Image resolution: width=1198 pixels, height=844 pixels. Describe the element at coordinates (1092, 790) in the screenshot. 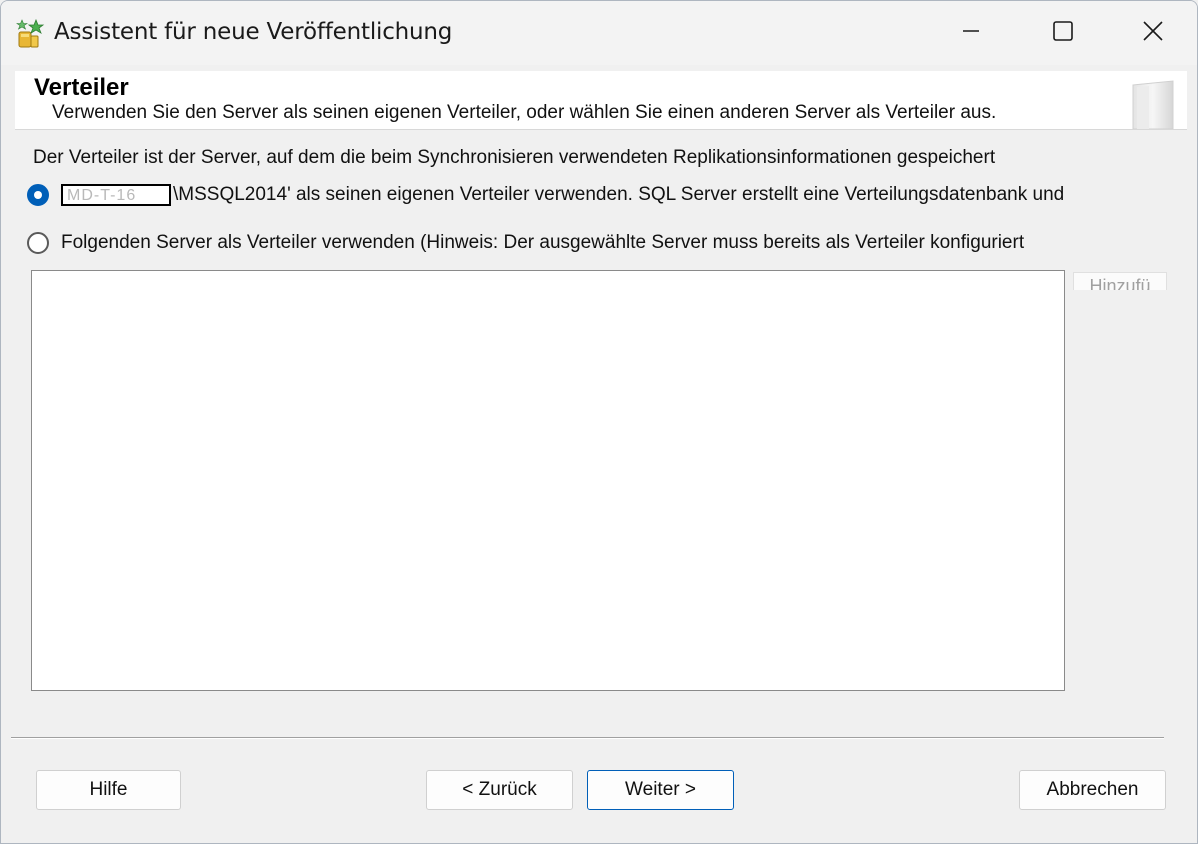

I see `cancel-button: Abbrechen` at that location.